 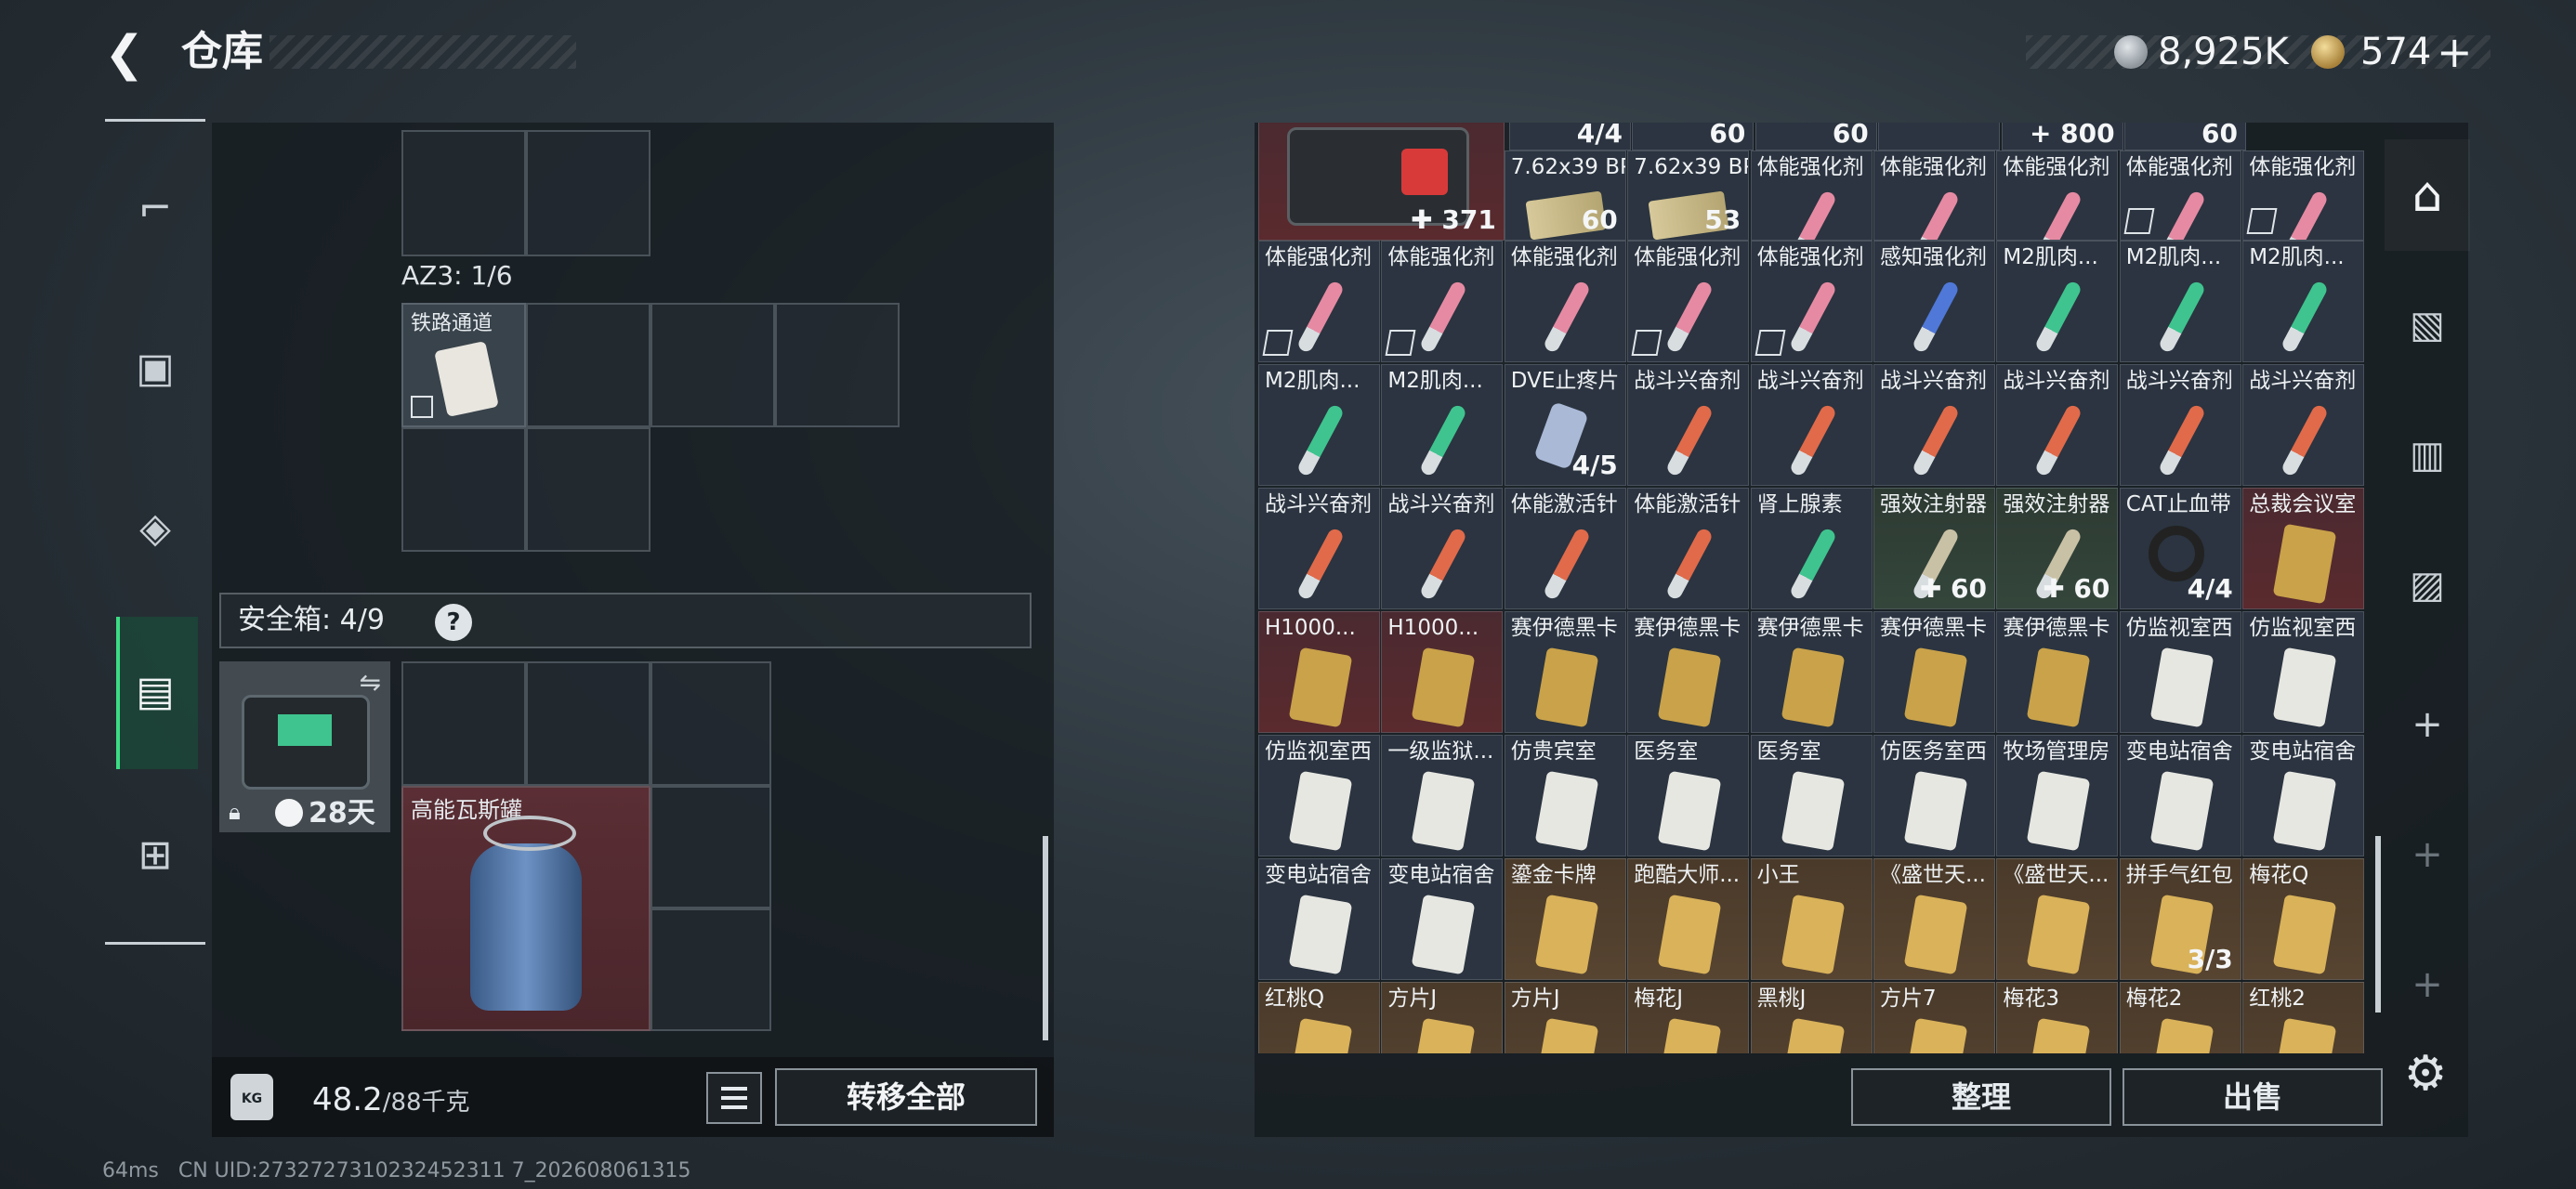 I want to click on inventory-item: 小王, so click(x=1811, y=919).